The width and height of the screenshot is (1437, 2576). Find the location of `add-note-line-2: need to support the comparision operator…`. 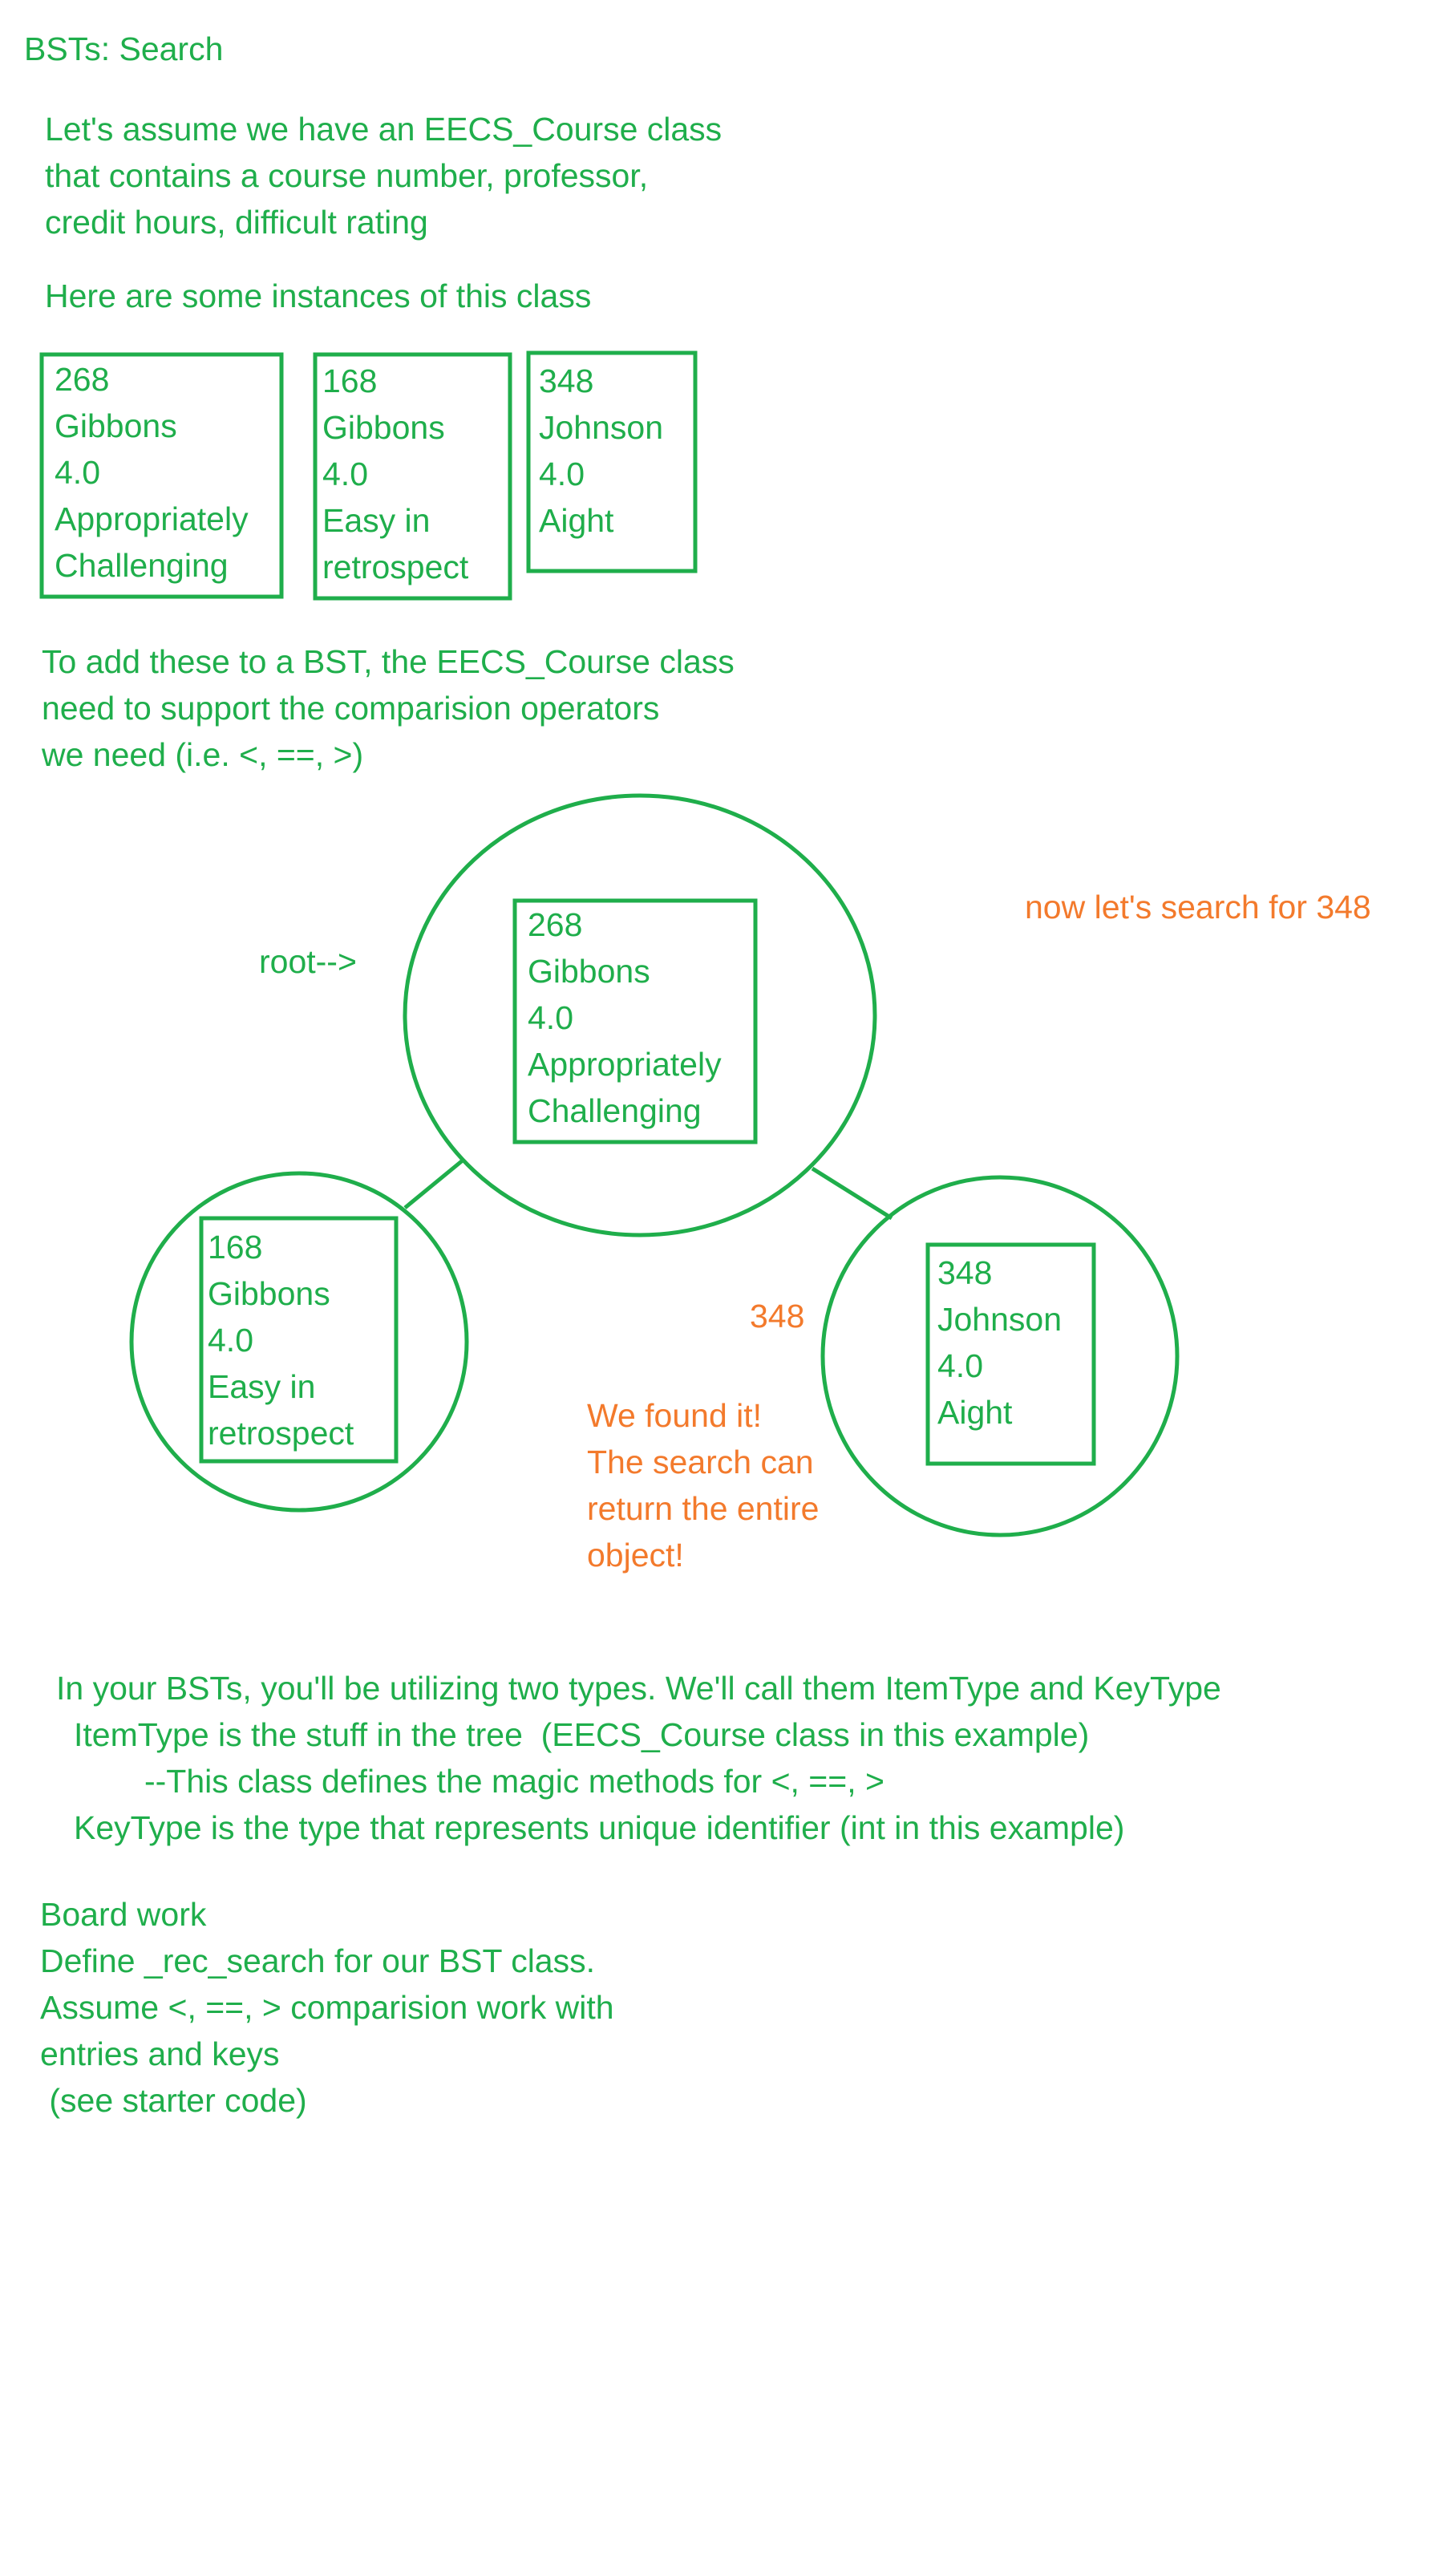

add-note-line-2: need to support the comparision operator… is located at coordinates (351, 708).